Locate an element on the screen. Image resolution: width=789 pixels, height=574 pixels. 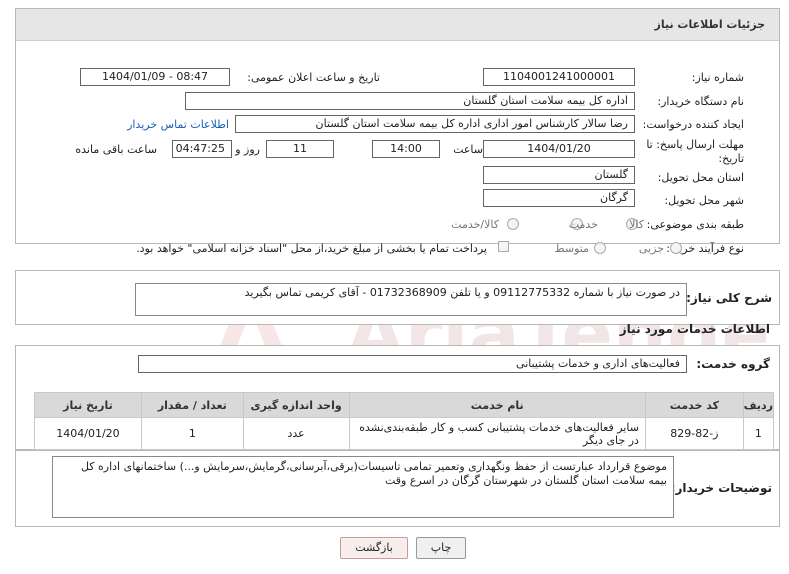
cell-unit: عدد is located at coordinates (296, 433).